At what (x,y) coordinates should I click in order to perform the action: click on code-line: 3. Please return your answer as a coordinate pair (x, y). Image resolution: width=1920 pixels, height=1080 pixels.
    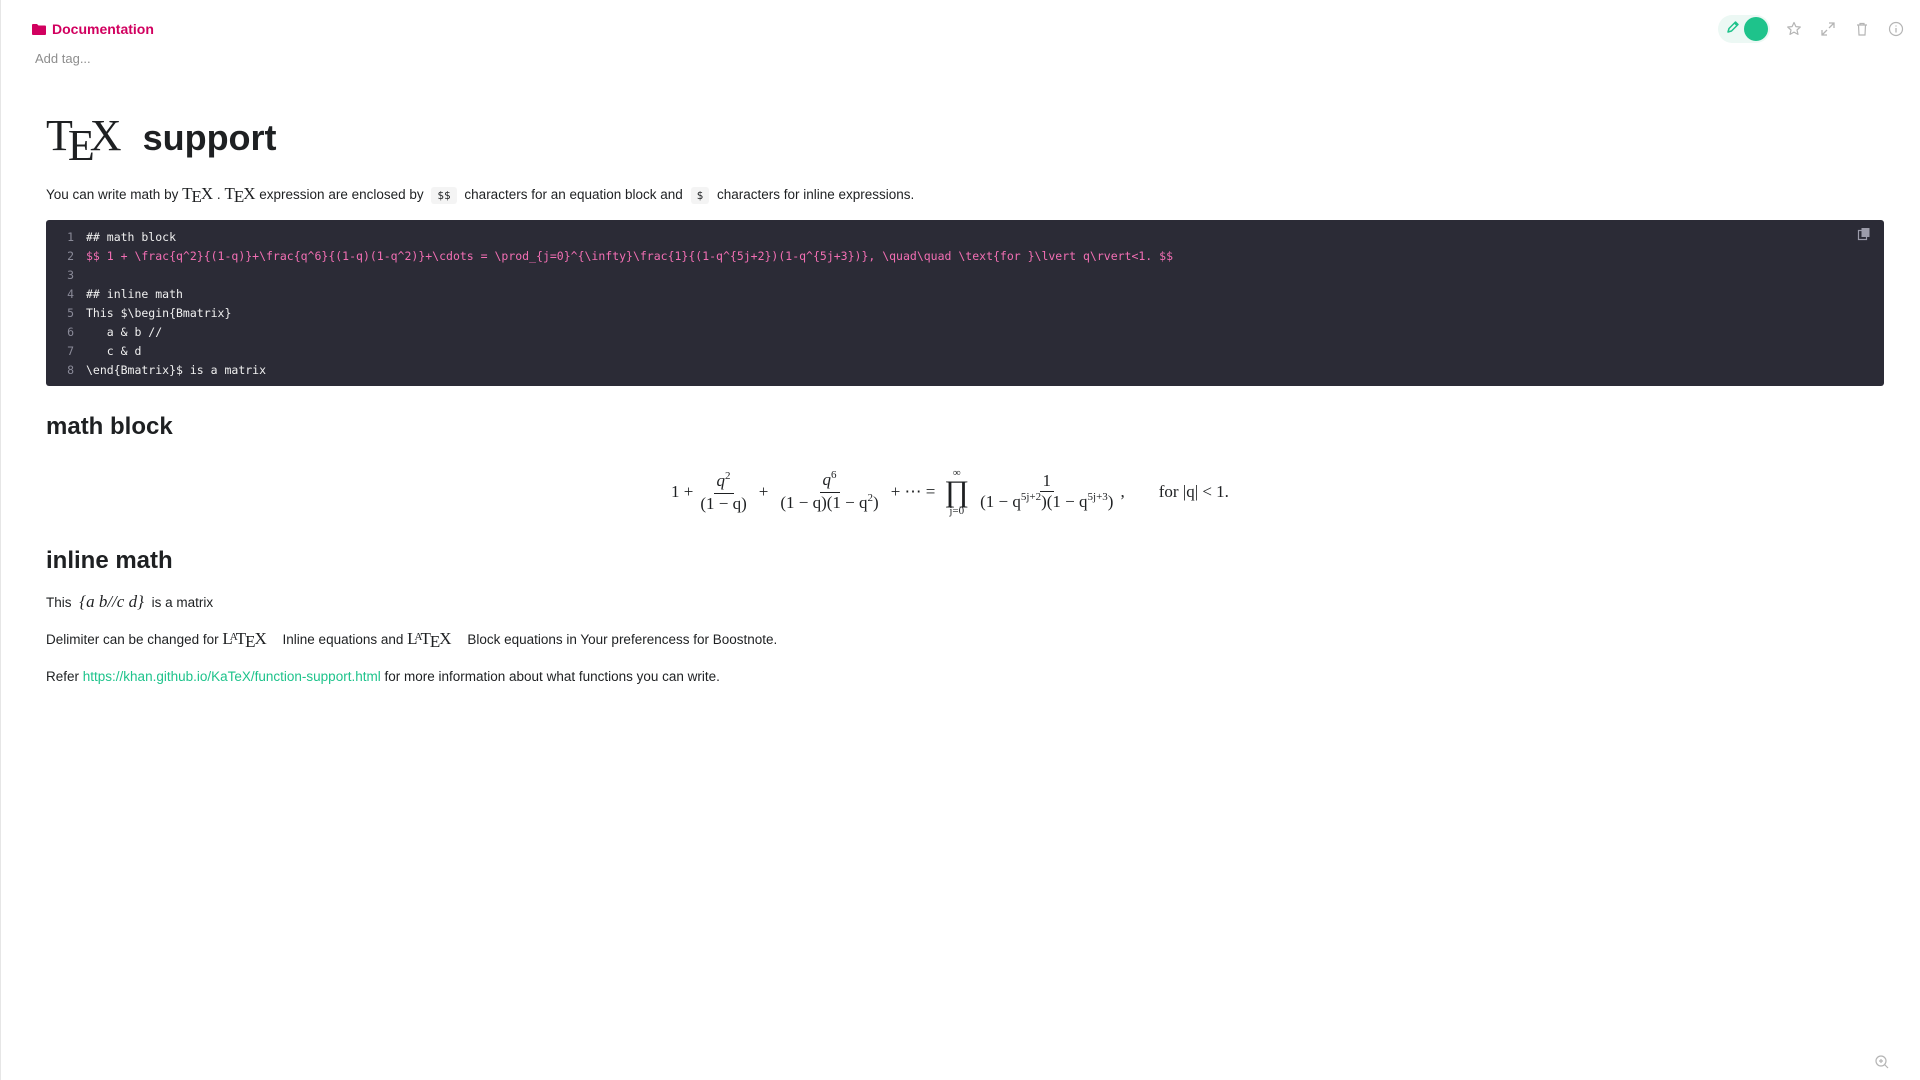
    Looking at the image, I should click on (70, 275).